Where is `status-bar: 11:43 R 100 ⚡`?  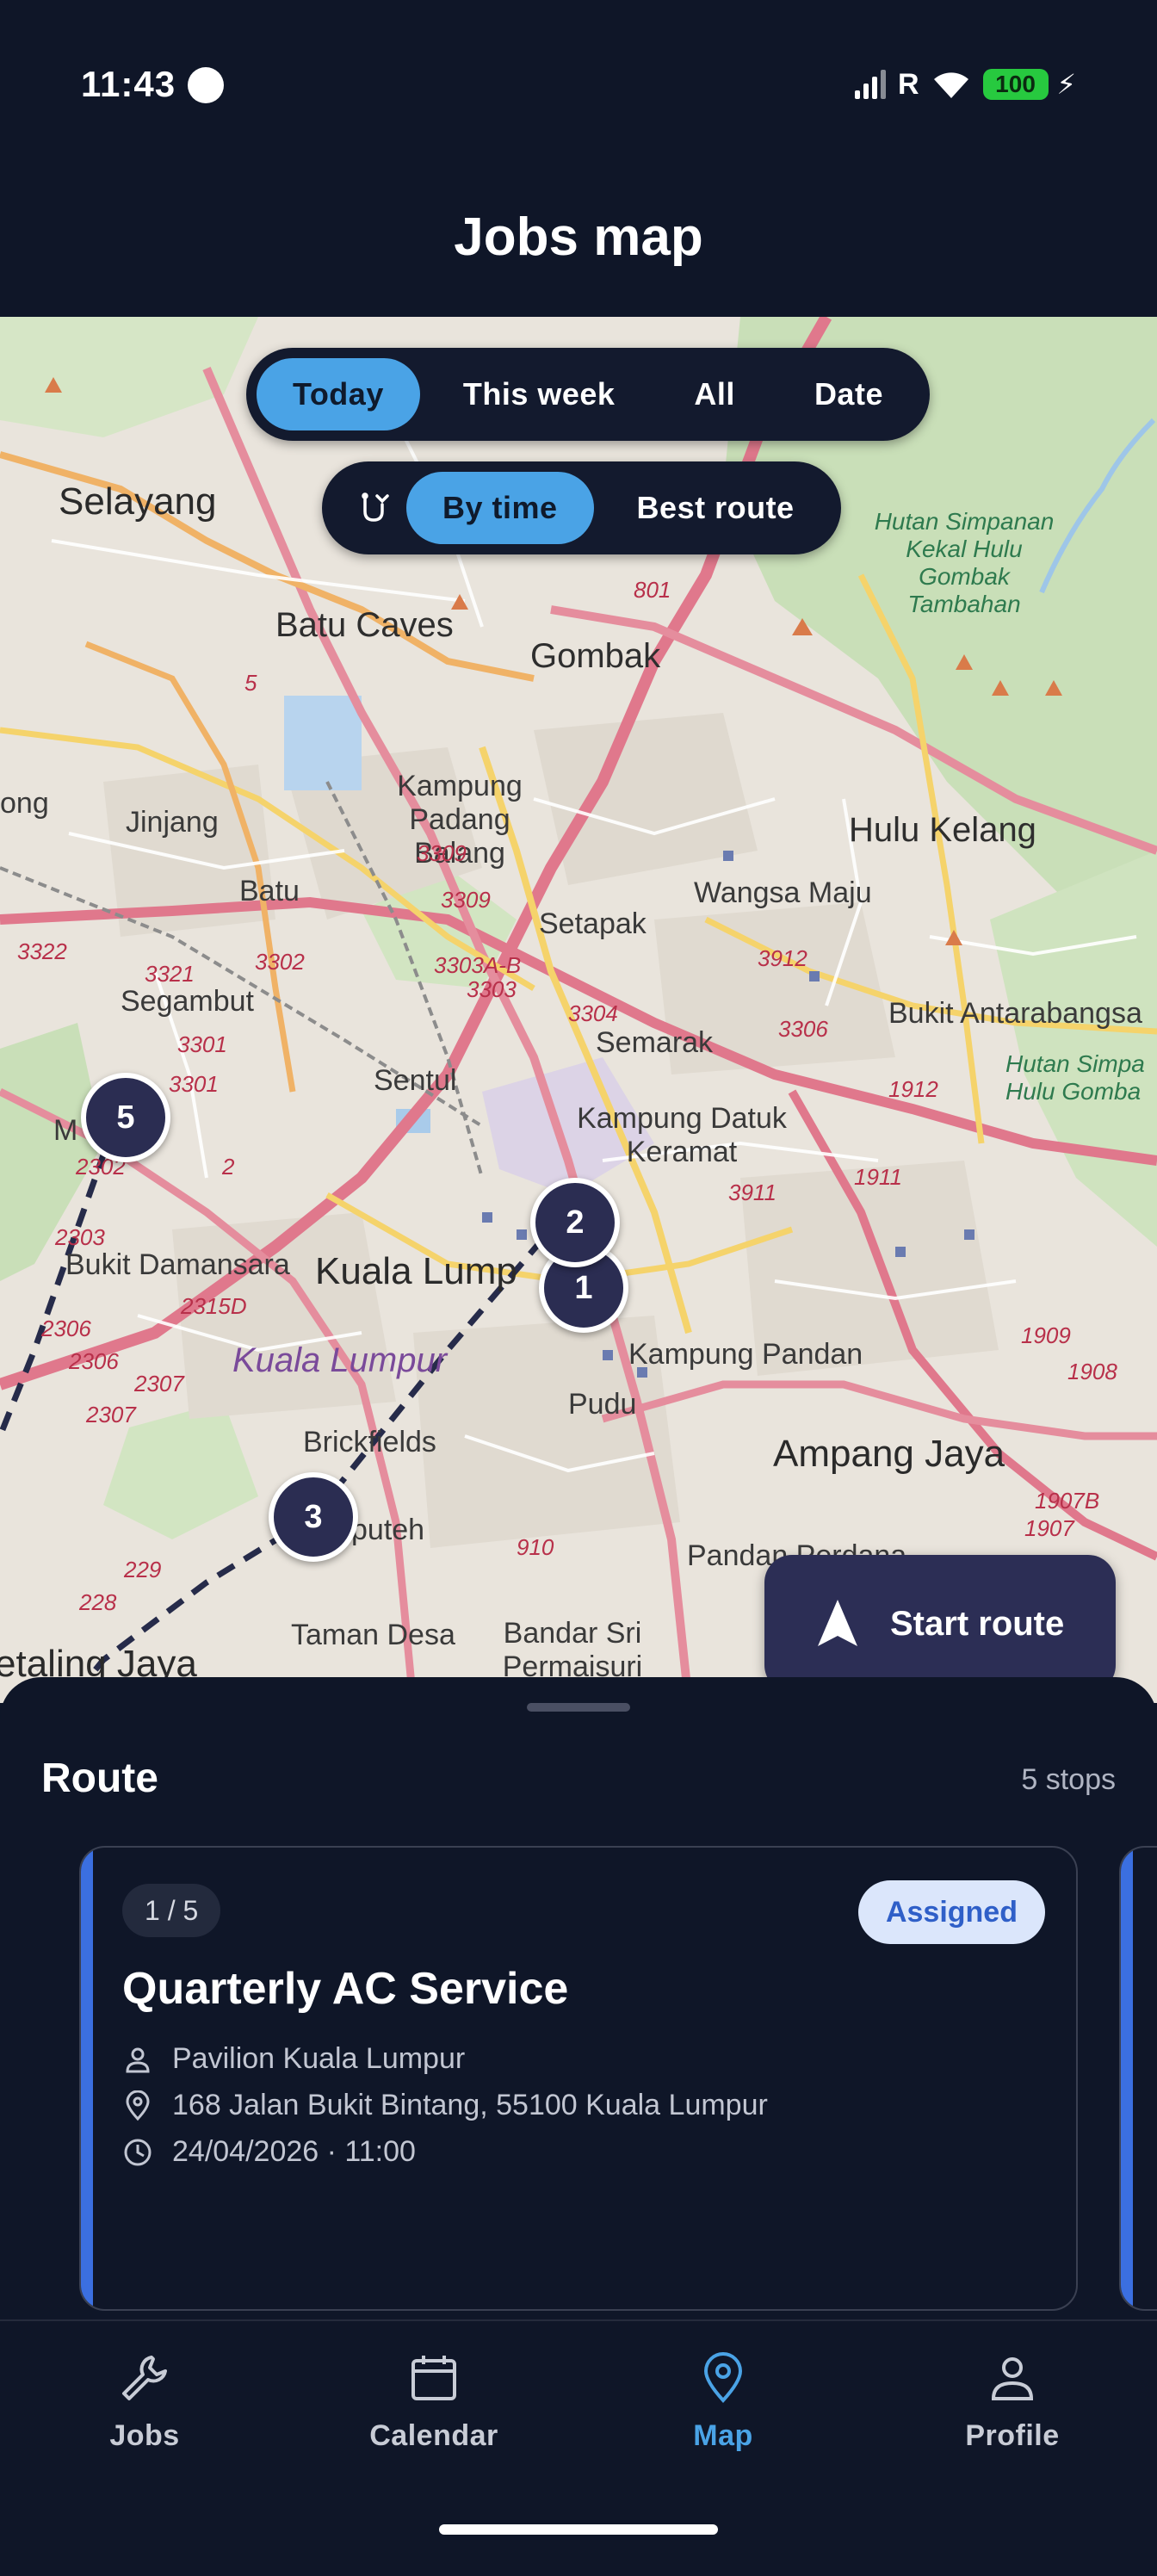
status-bar: 11:43 R 100 ⚡ is located at coordinates (579, 86).